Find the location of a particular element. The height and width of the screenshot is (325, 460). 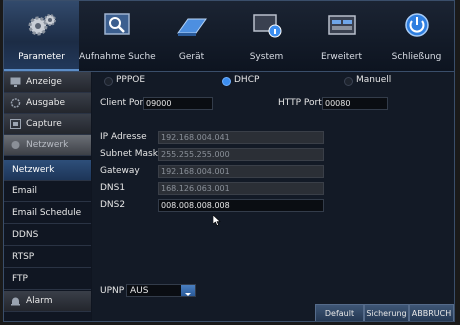

upnp-select: AUS is located at coordinates (161, 290).